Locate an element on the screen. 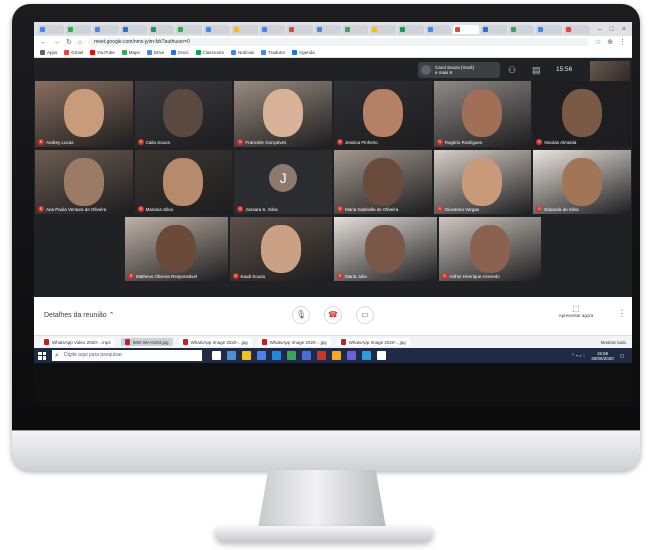 This screenshot has height=550, width=648. bookmark-item: Maps is located at coordinates (130, 52).